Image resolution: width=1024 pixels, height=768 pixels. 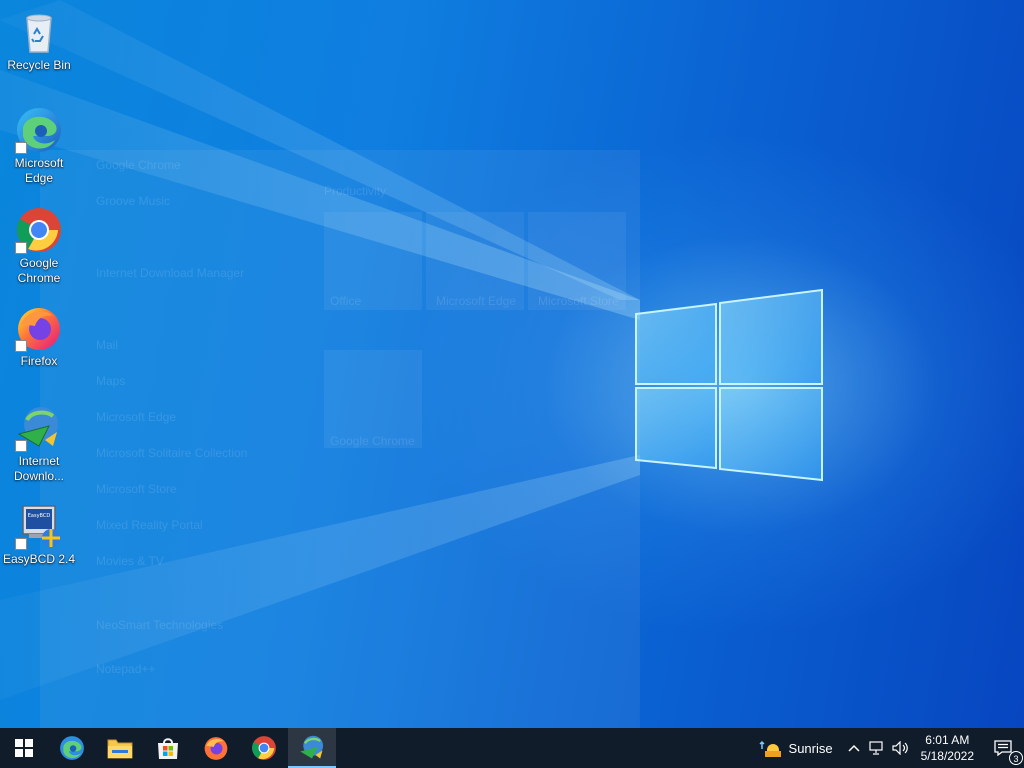 I want to click on desktop-icon-label: Firefox, so click(x=39, y=361).